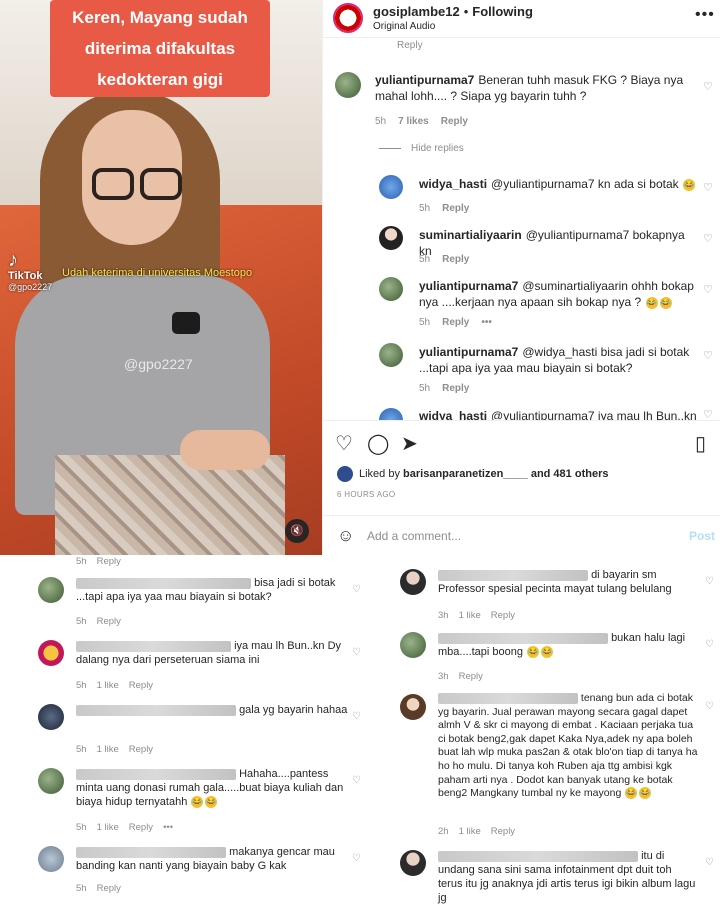  Describe the element at coordinates (293, 710) in the screenshot. I see `comment-body: gala yg bayarin hahaa` at that location.